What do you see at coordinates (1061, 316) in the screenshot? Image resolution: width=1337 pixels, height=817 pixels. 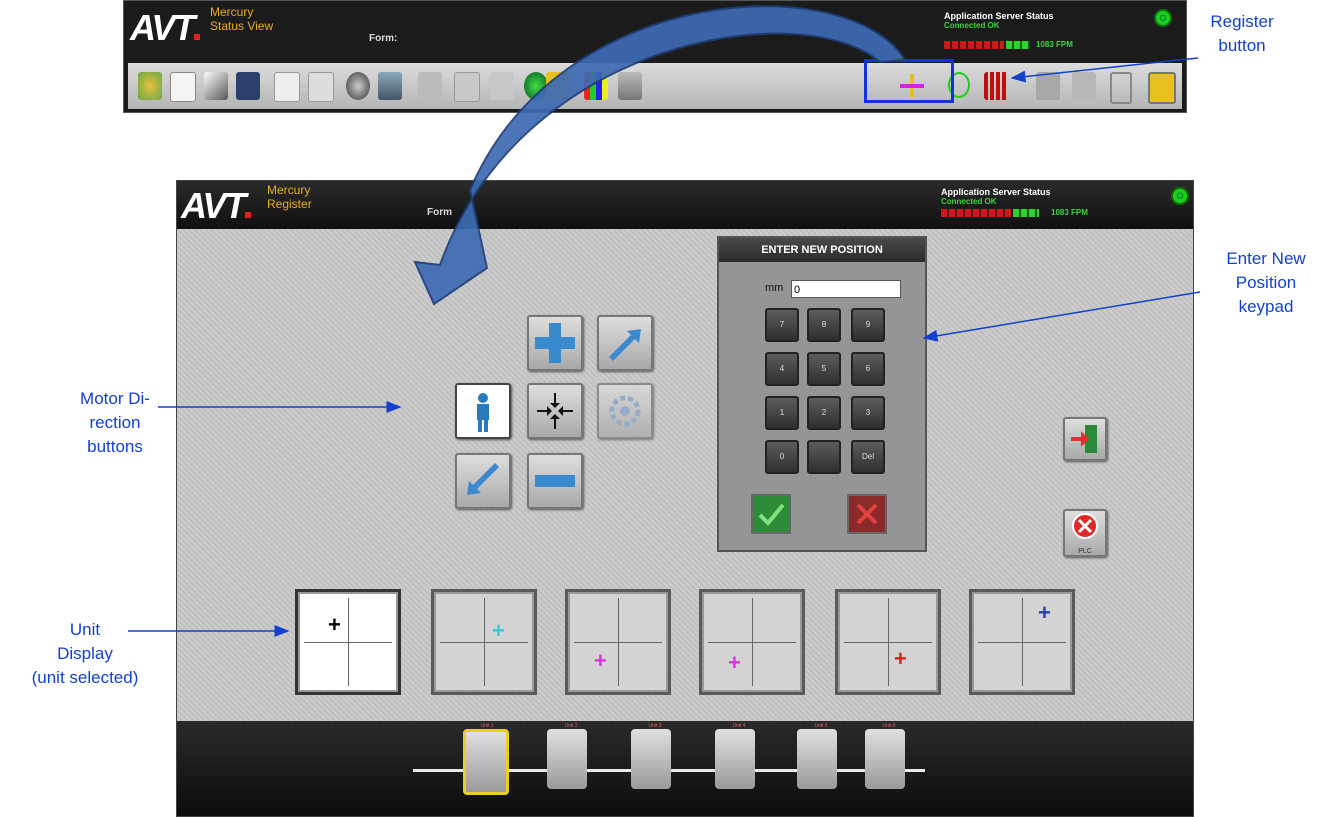 I see `keypad-leader-line` at bounding box center [1061, 316].